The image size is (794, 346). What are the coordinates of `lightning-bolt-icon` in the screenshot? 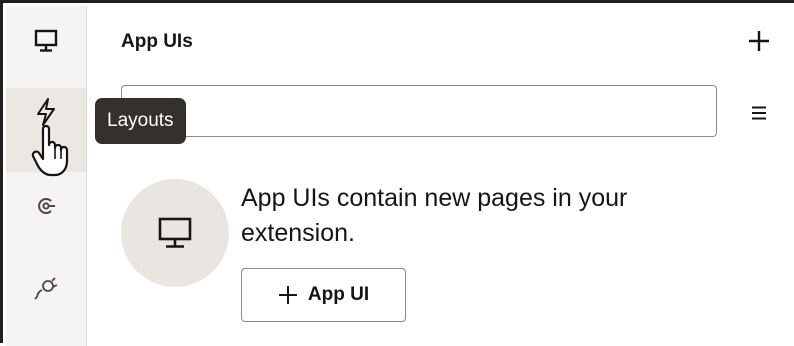 It's located at (46, 112).